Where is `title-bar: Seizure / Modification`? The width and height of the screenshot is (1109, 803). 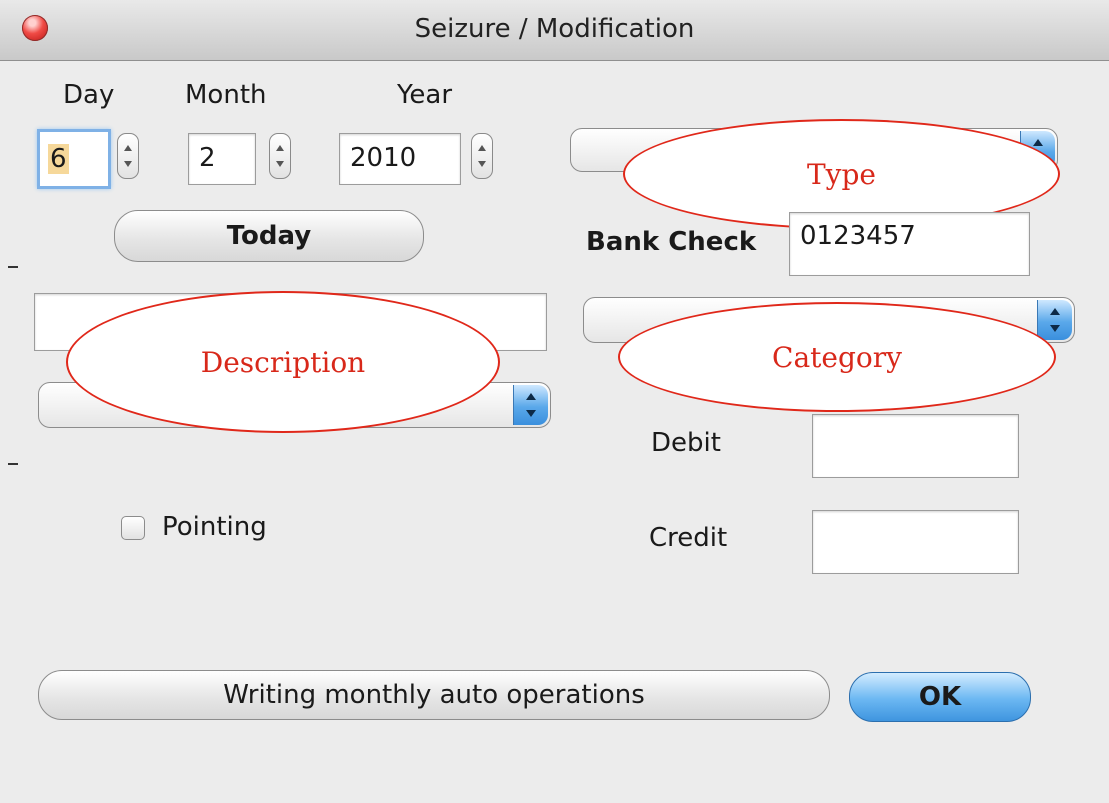 title-bar: Seizure / Modification is located at coordinates (554, 30).